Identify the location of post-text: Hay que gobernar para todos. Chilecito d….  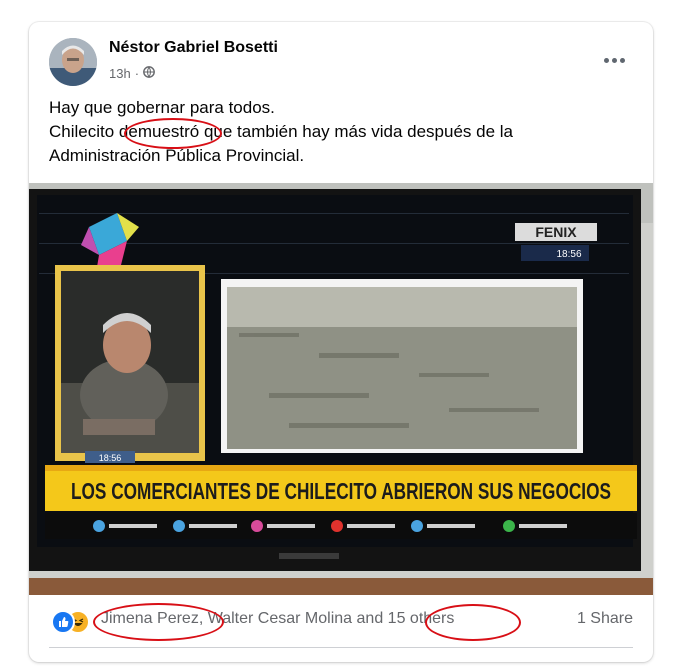
(344, 132).